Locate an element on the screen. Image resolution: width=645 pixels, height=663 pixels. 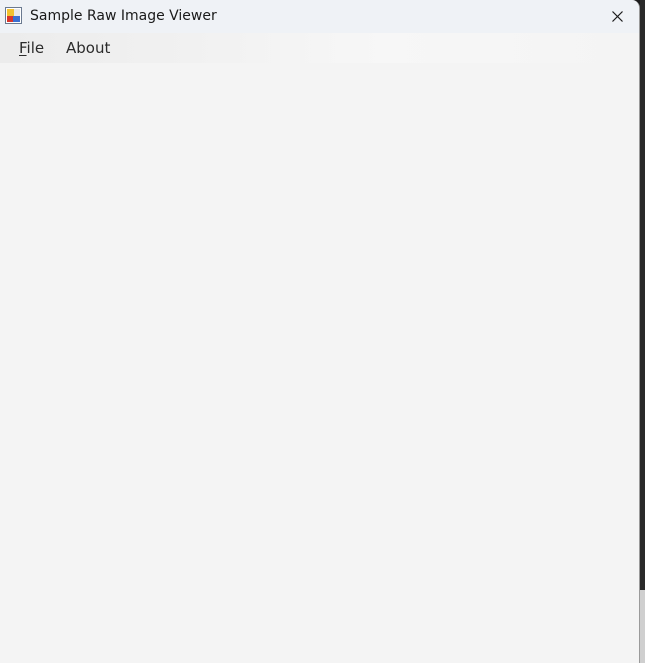
menu-about: About is located at coordinates (88, 48).